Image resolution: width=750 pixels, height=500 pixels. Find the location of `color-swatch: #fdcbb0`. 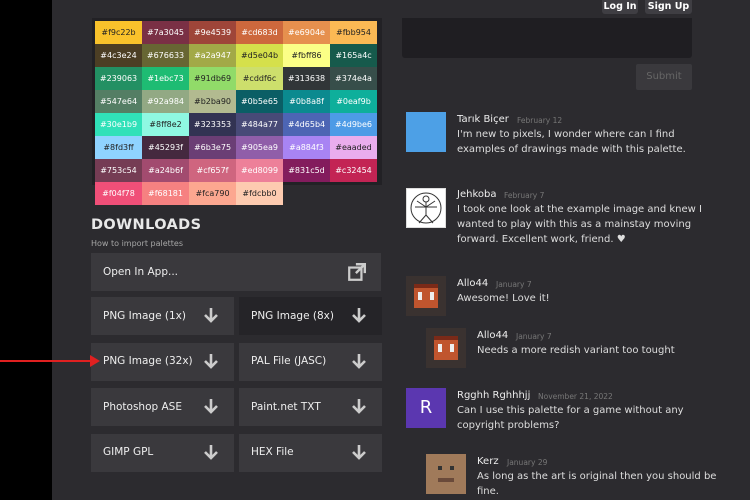

color-swatch: #fdcbb0 is located at coordinates (259, 193).